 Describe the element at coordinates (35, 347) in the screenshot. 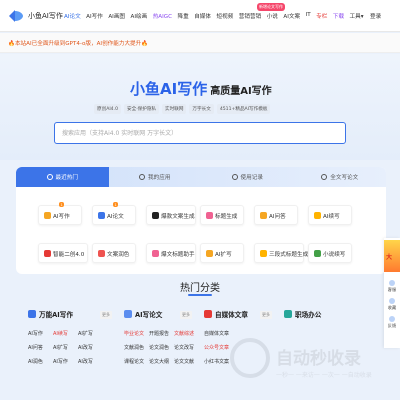

I see `category-link: AI问答` at that location.